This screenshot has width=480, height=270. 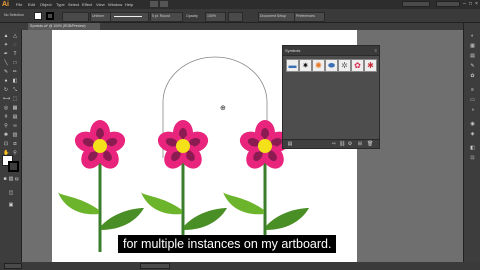 I want to click on transparency-panel-icon: ◑, so click(x=472, y=110).